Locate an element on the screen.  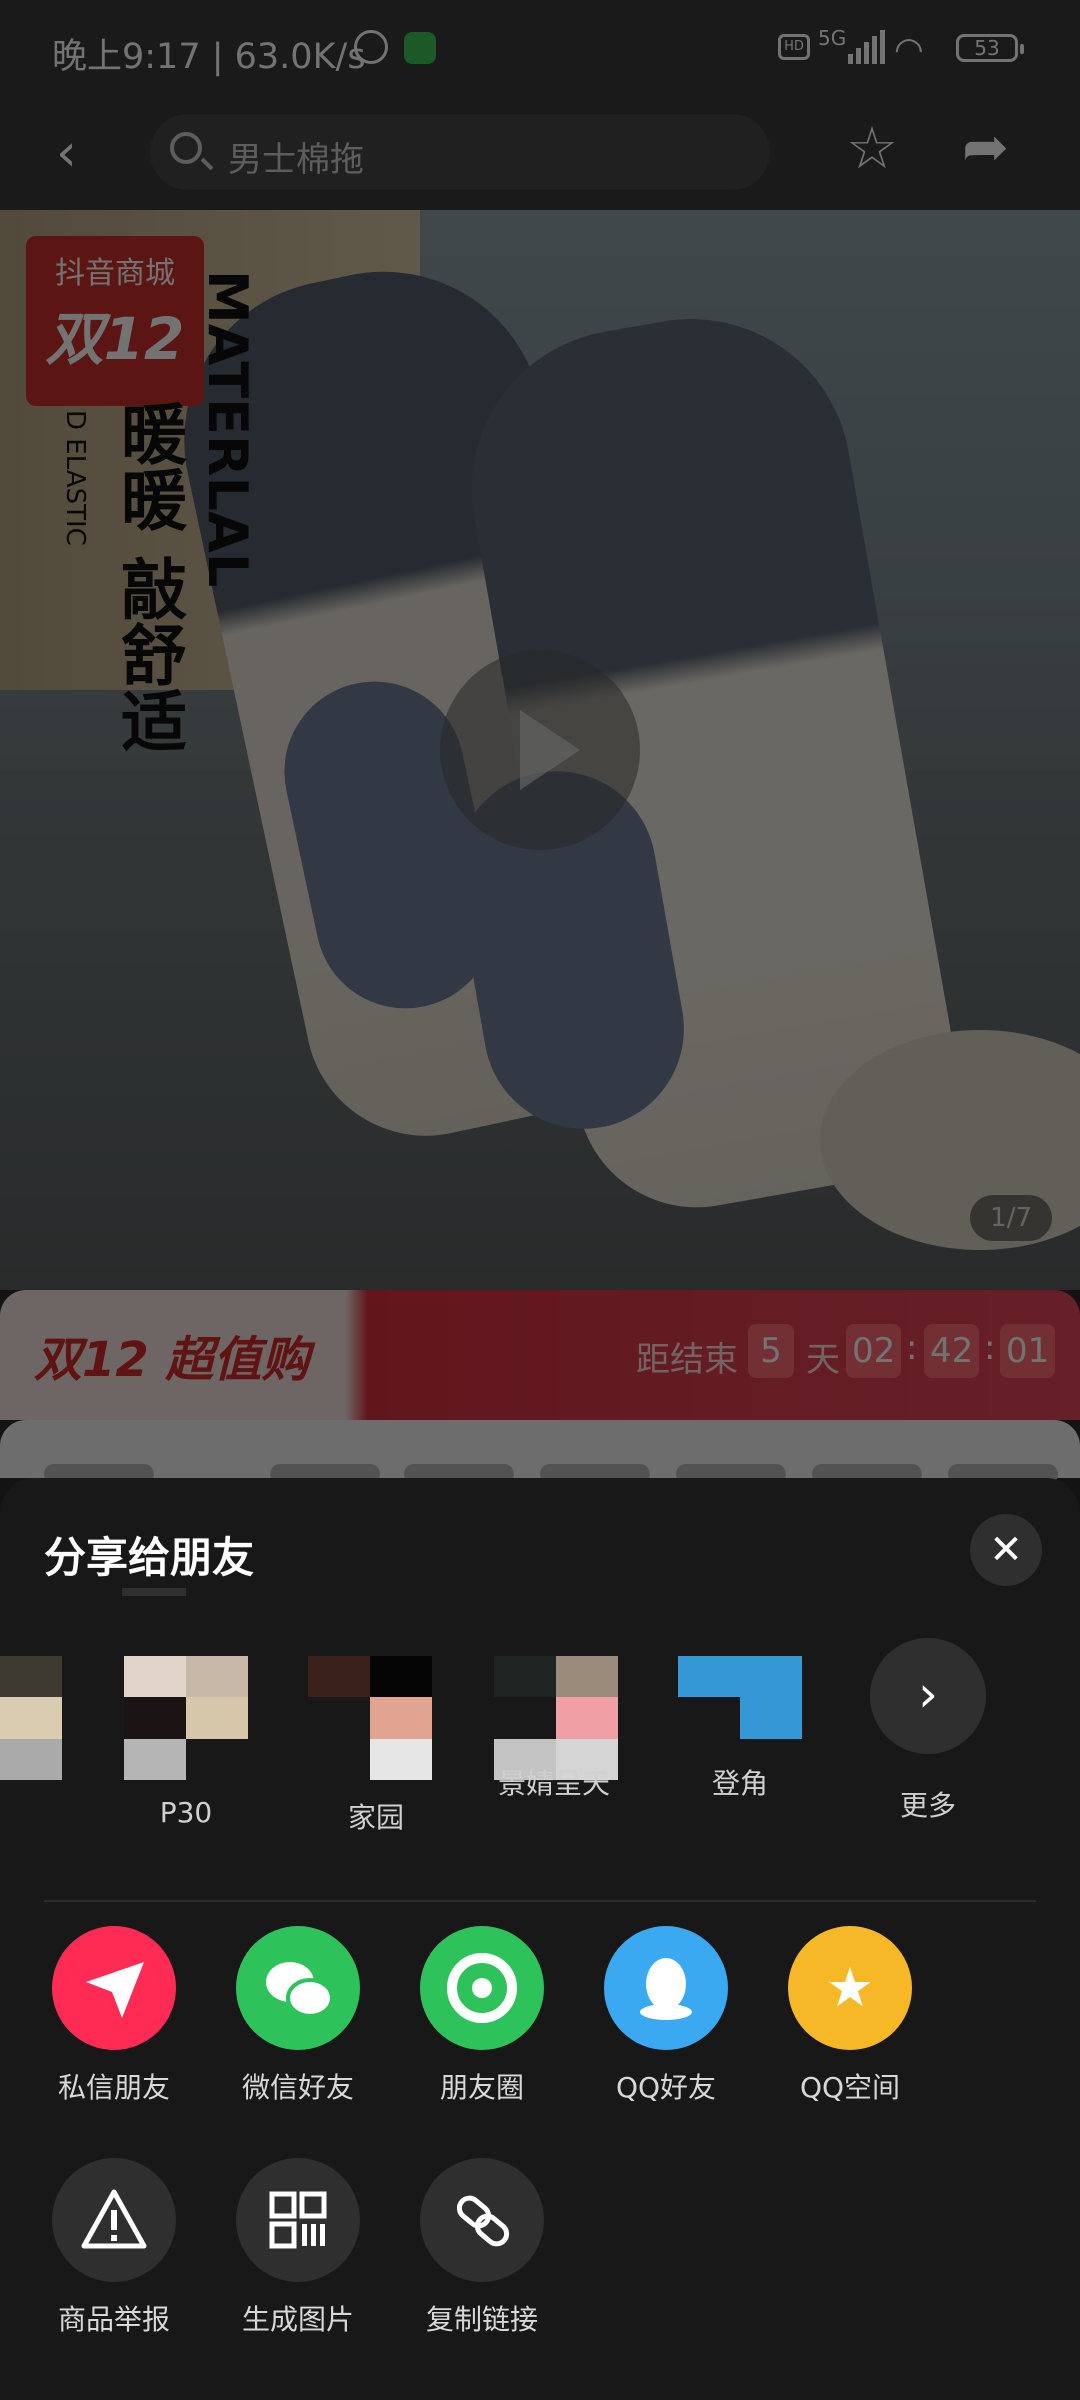
share-option-label: 微信好友 is located at coordinates (297, 2087).